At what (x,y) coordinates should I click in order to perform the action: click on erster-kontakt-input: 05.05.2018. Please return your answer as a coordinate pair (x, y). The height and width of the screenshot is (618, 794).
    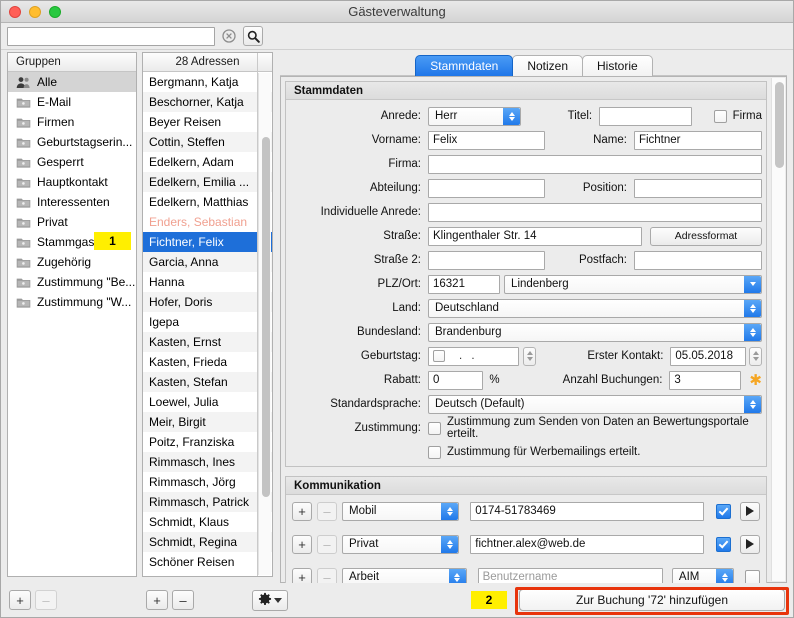
    Looking at the image, I should click on (708, 356).